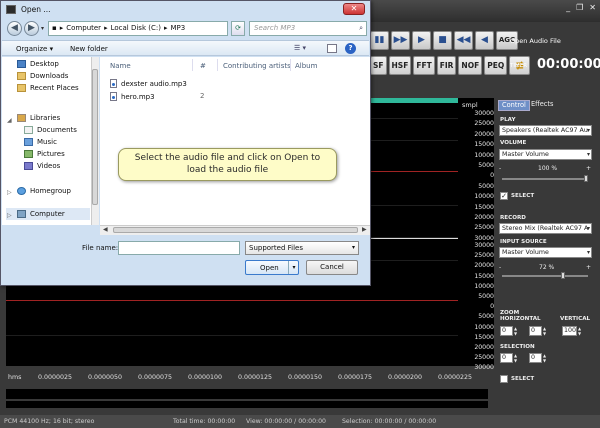 The image size is (600, 428). I want to click on selection-end-input: 0, so click(535, 358).